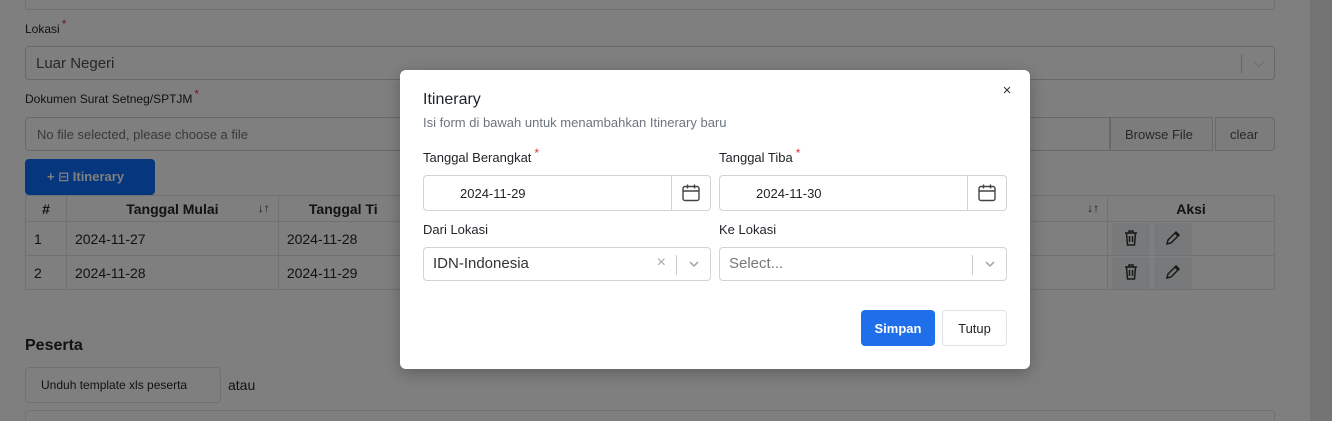 The height and width of the screenshot is (421, 1332). Describe the element at coordinates (843, 193) in the screenshot. I see `tanggal-tiba-input` at that location.